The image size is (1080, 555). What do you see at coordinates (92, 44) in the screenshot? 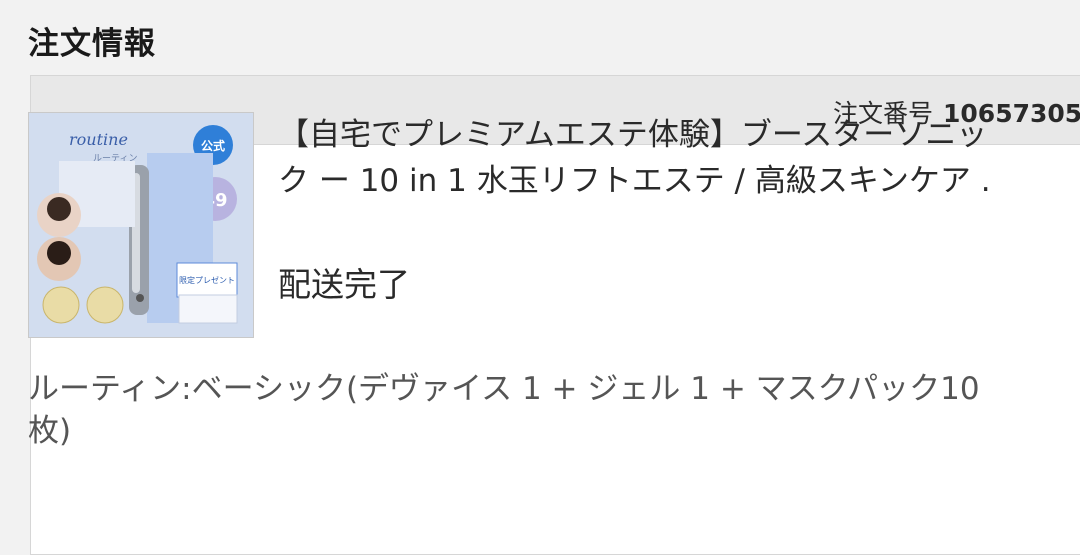
I see `page-title: 注文情報` at bounding box center [92, 44].